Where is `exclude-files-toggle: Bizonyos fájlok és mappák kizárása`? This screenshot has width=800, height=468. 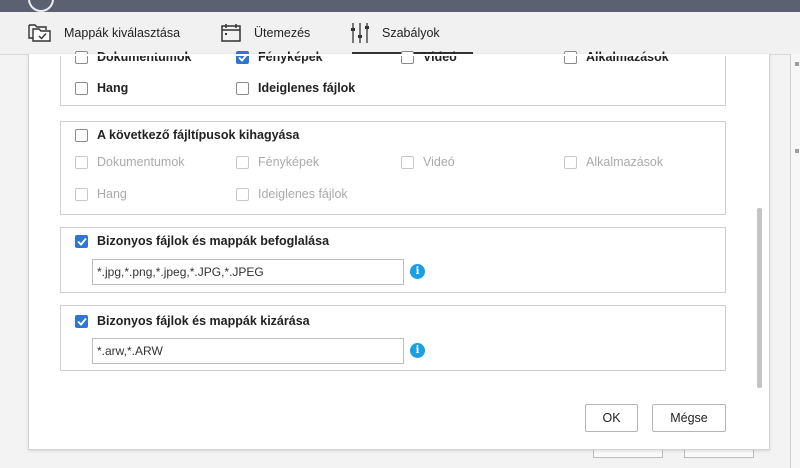
exclude-files-toggle: Bizonyos fájlok és mappák kizárása is located at coordinates (192, 321).